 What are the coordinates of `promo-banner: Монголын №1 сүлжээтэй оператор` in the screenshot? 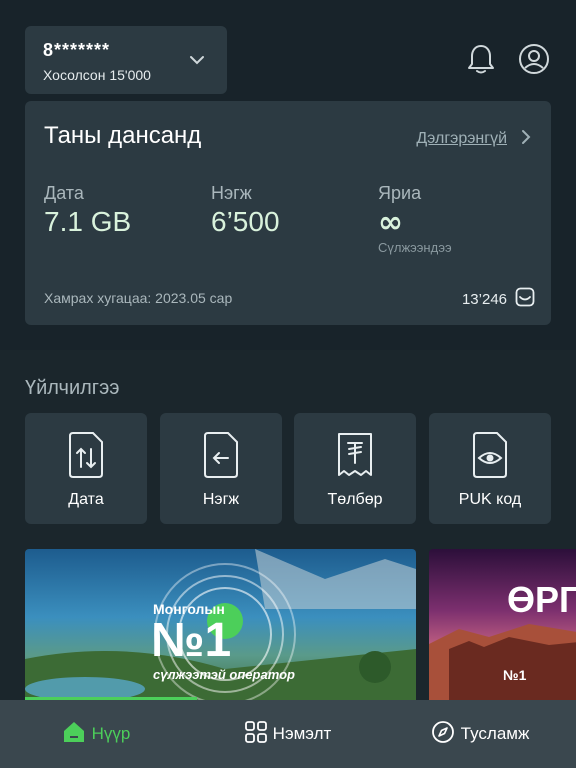 It's located at (220, 625).